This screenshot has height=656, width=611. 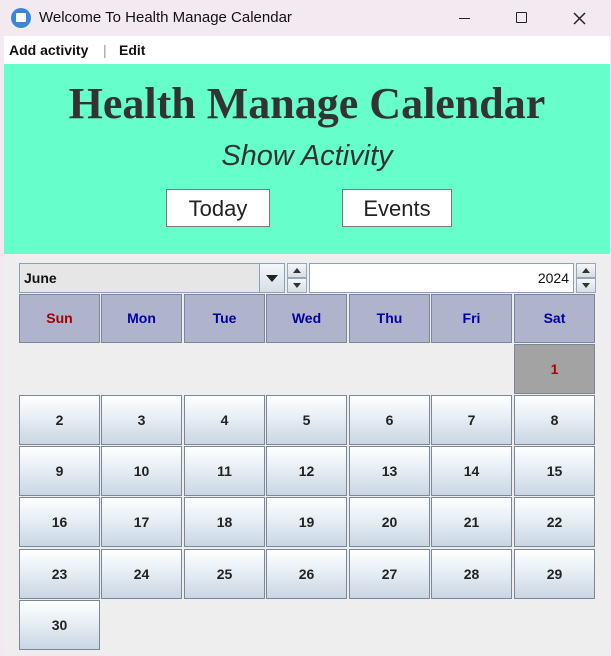 I want to click on year-input: 2024, so click(x=441, y=278).